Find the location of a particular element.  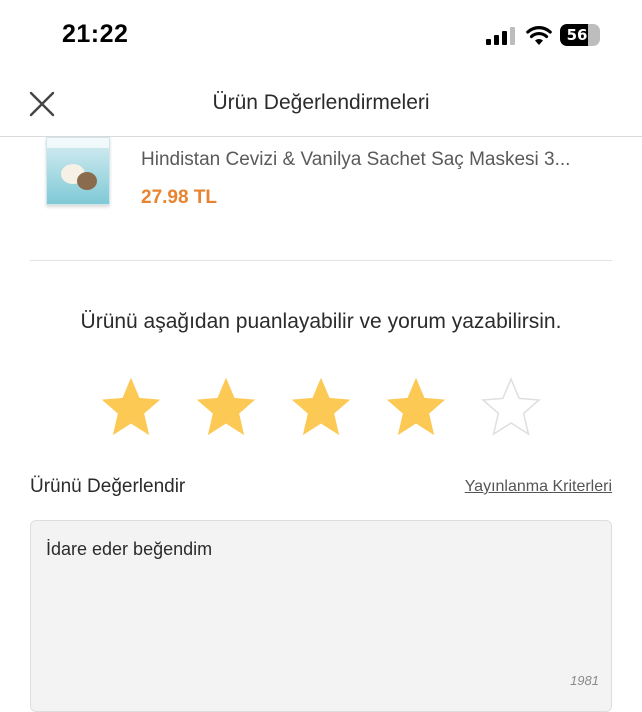

wifi-icon is located at coordinates (539, 35).